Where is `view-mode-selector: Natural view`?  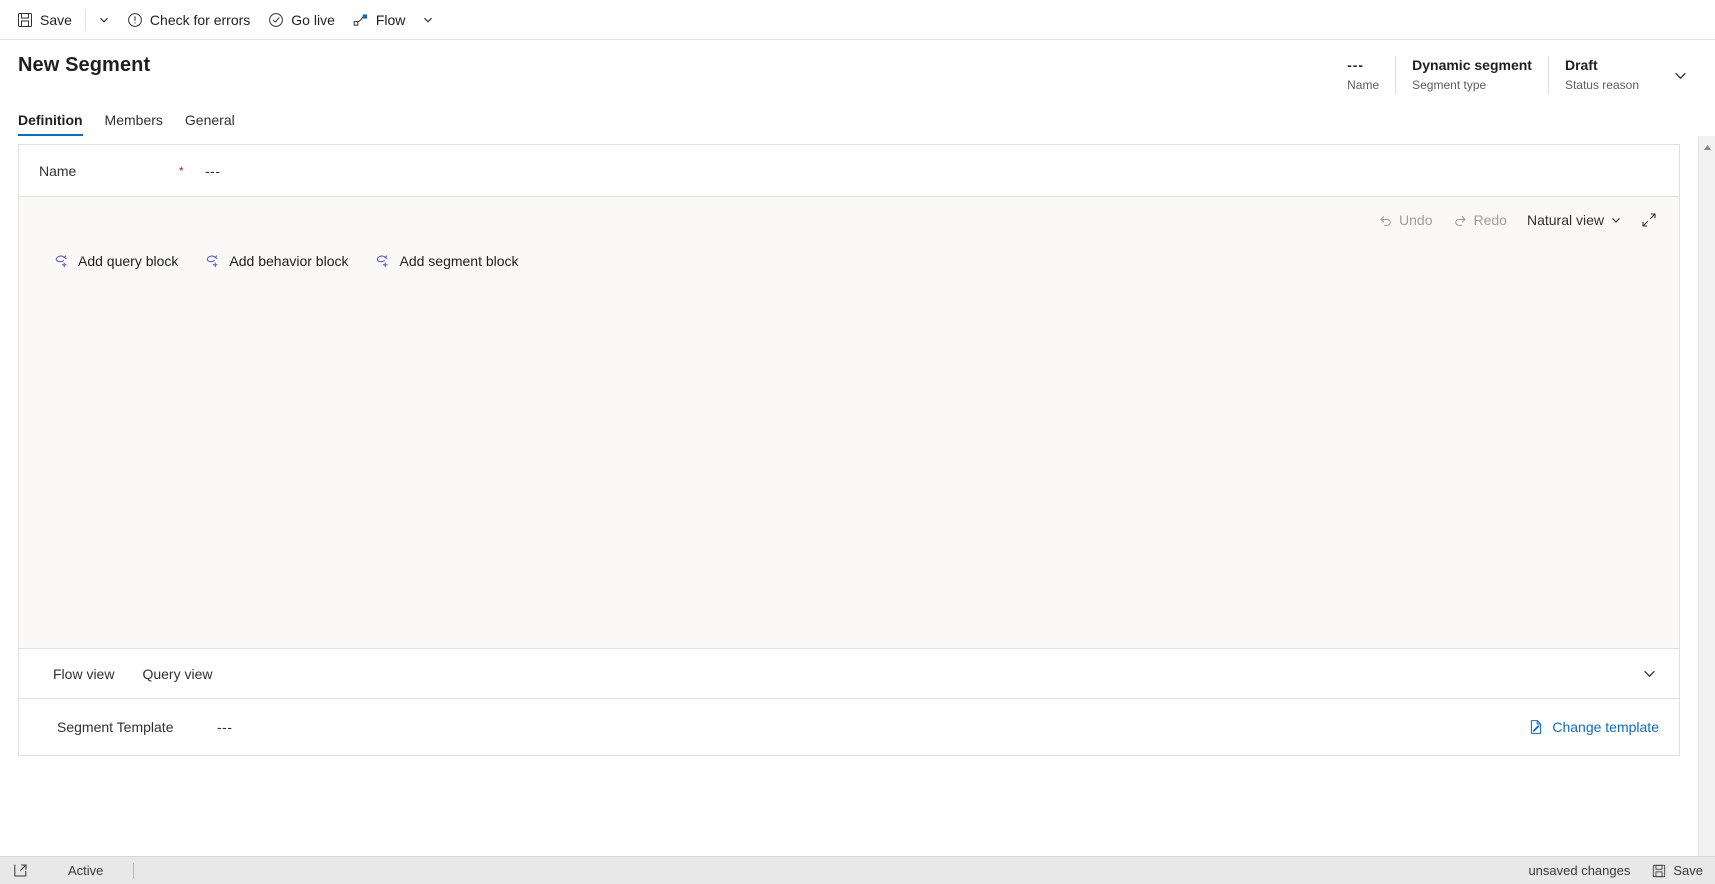
view-mode-selector: Natural view is located at coordinates (1574, 220).